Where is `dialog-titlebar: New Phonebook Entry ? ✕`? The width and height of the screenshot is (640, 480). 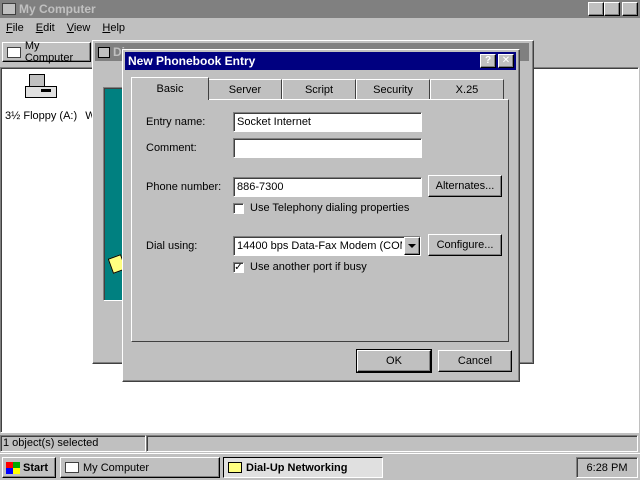
dialog-titlebar: New Phonebook Entry ? ✕ is located at coordinates (320, 61).